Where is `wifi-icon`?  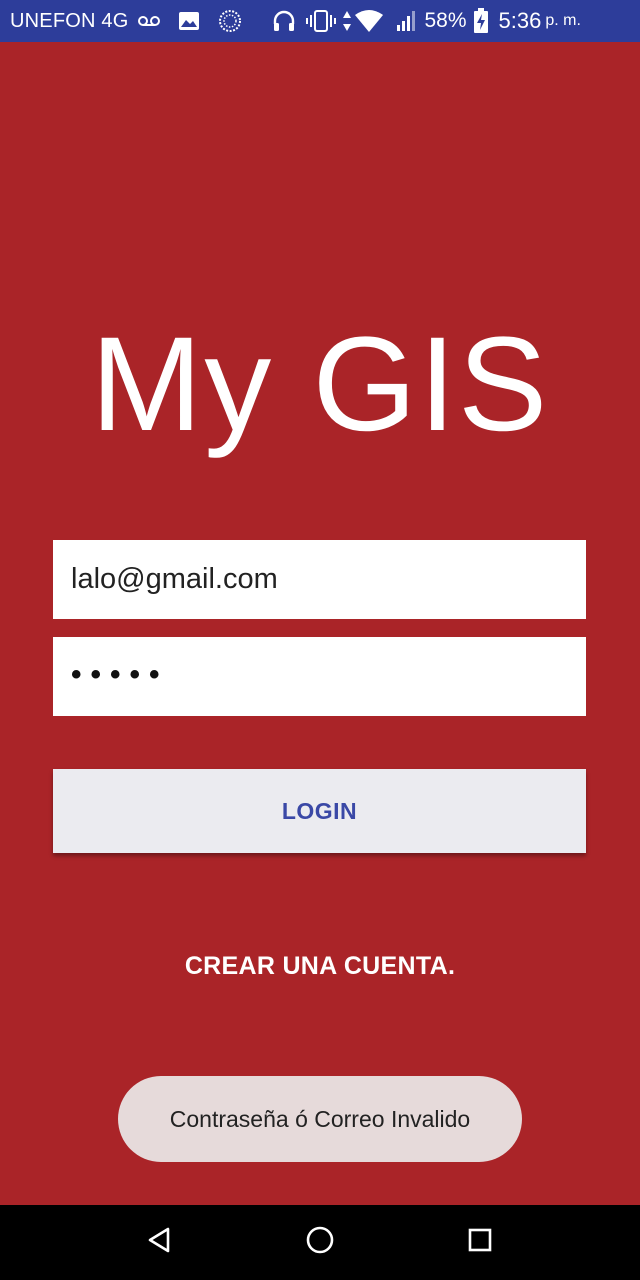 wifi-icon is located at coordinates (369, 21).